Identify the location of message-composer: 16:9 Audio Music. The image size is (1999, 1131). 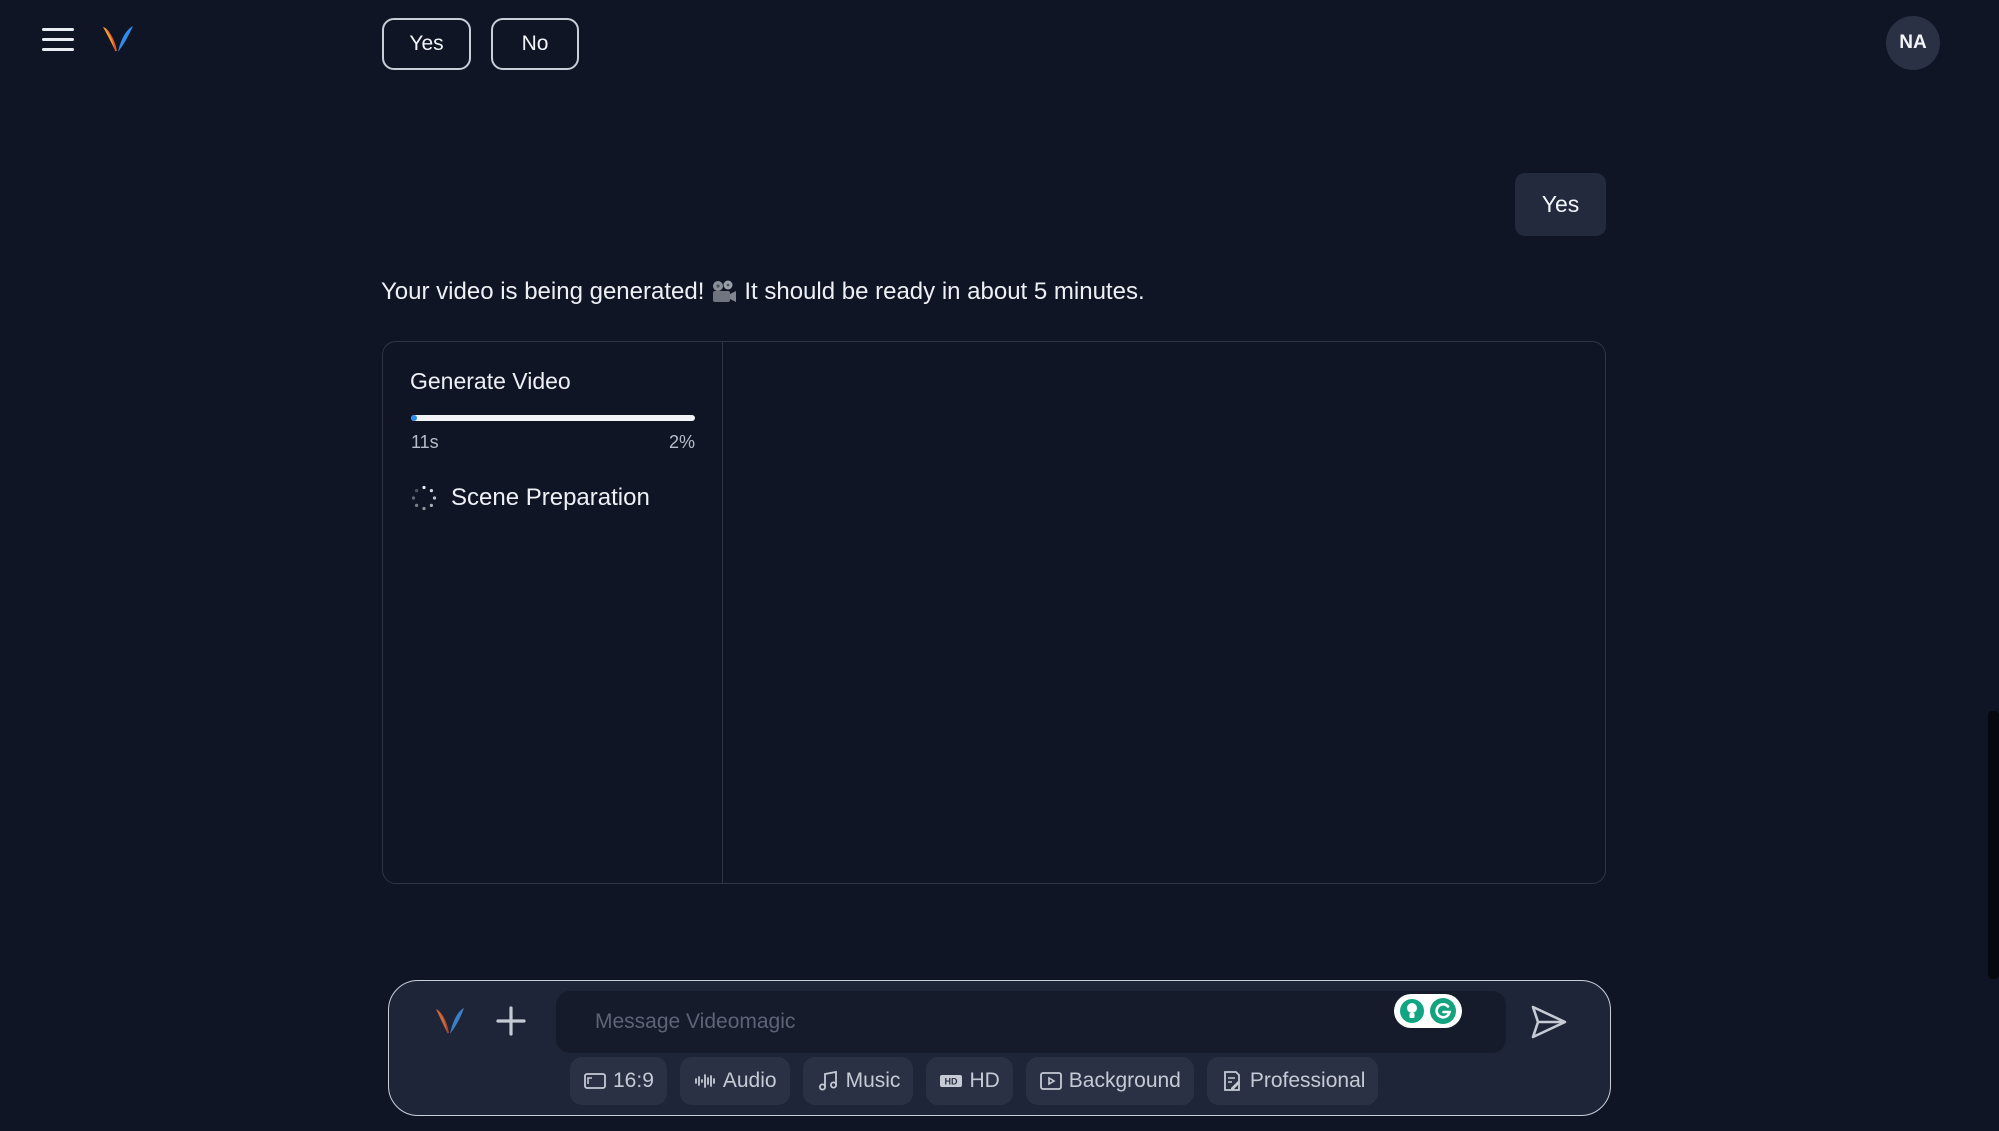
(999, 1048).